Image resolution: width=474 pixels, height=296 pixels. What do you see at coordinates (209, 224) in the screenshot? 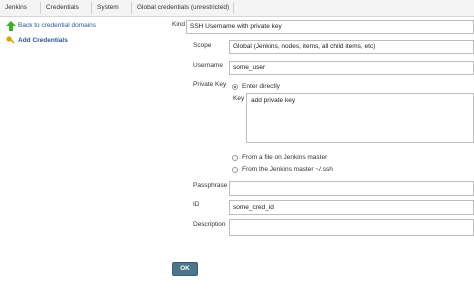
I see `description-label: Description` at bounding box center [209, 224].